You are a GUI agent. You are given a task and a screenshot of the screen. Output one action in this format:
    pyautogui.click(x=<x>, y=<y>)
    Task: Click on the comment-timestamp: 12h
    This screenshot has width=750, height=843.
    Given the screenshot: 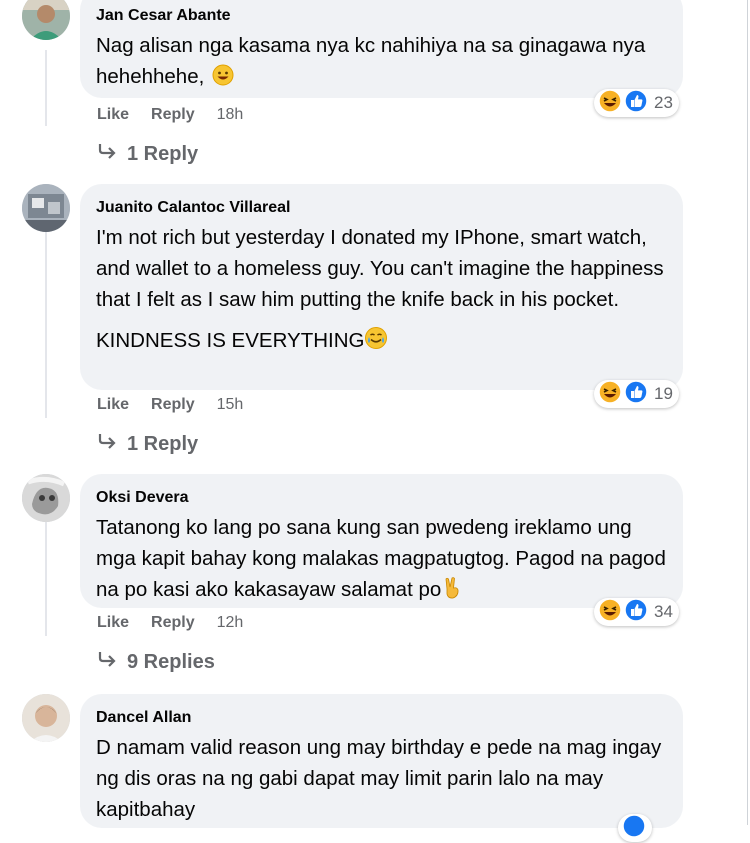 What is the action you would take?
    pyautogui.click(x=230, y=623)
    